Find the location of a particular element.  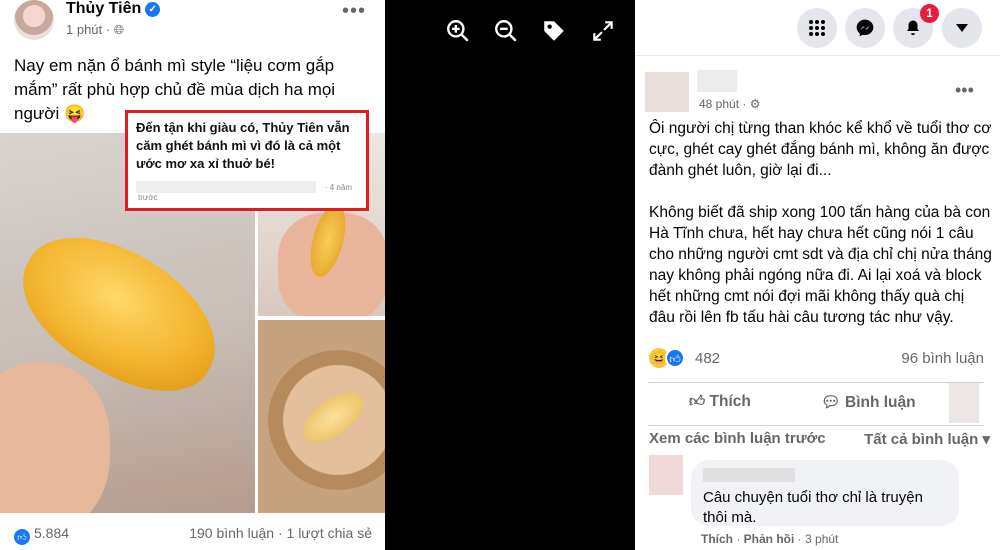

comment-reply-link: Phản hồi is located at coordinates (769, 539).